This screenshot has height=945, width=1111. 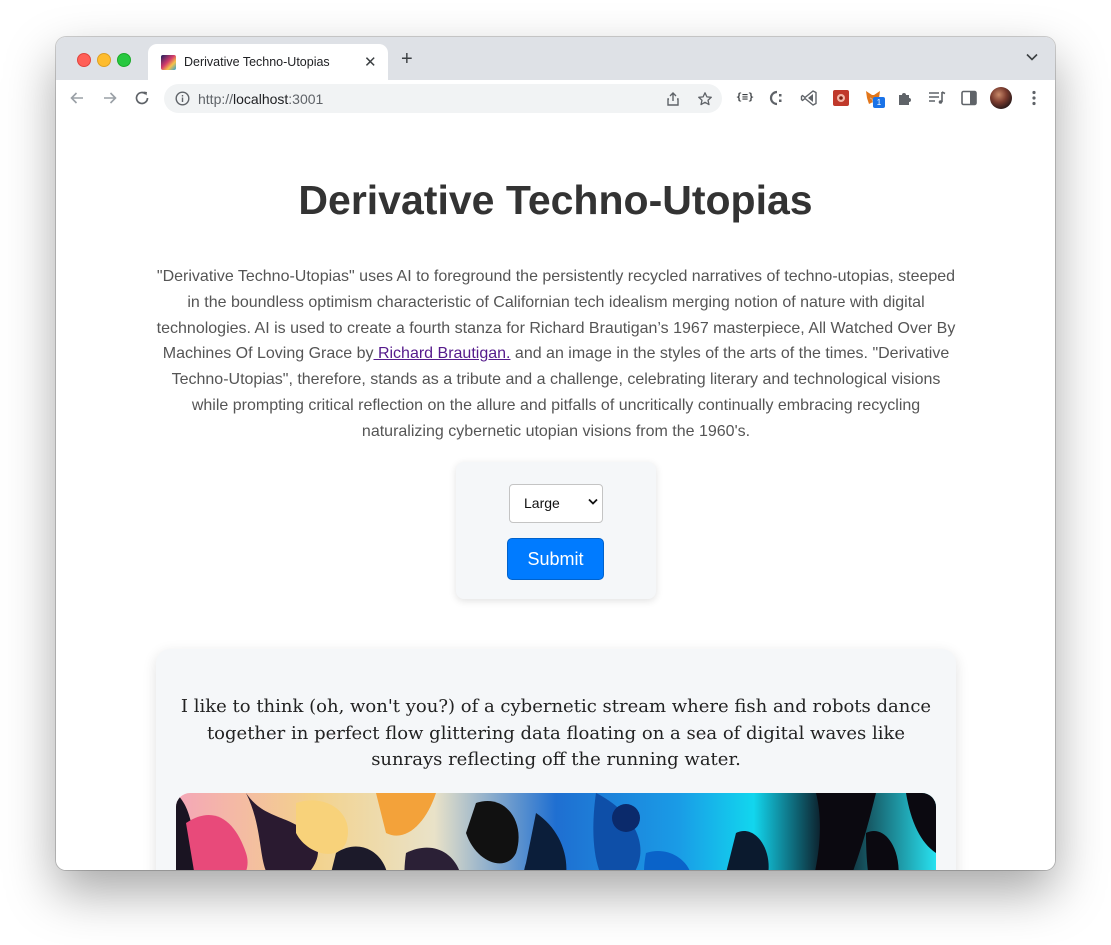 I want to click on ublock-extension-icon, so click(x=841, y=98).